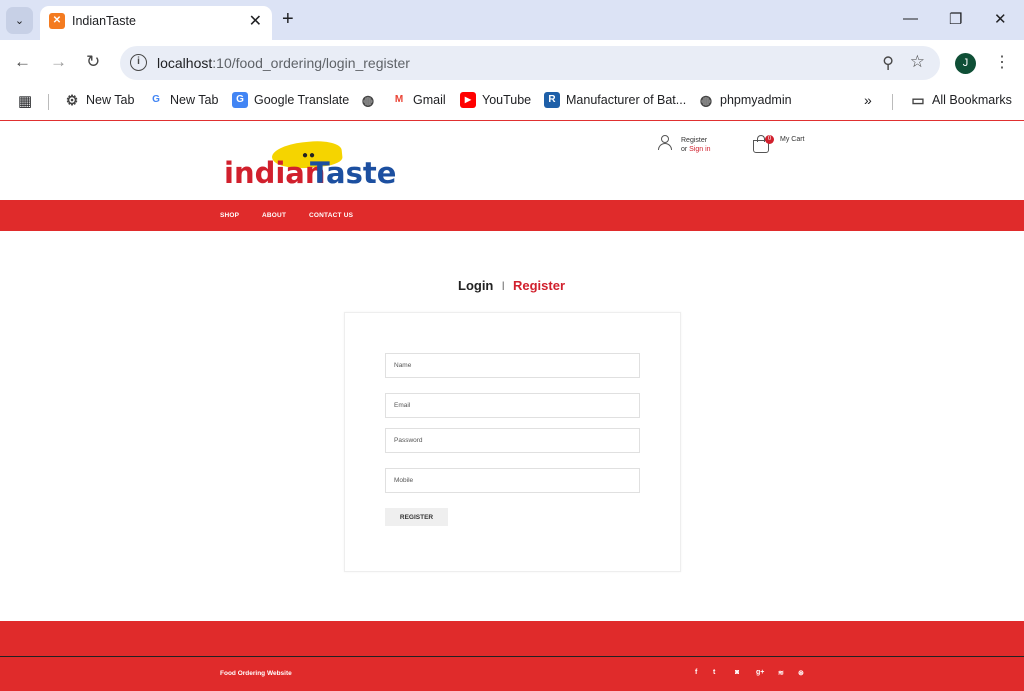  I want to click on translate-icon: G, so click(240, 100).